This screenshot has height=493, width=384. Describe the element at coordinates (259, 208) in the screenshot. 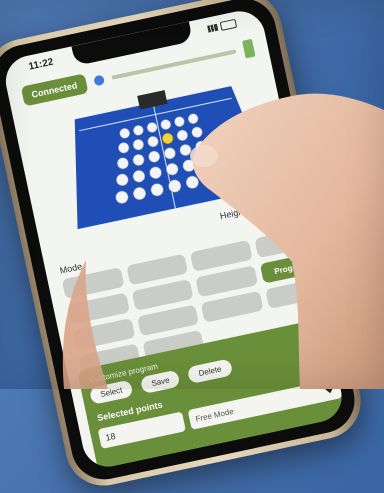

I see `height-decrease-button: -` at that location.